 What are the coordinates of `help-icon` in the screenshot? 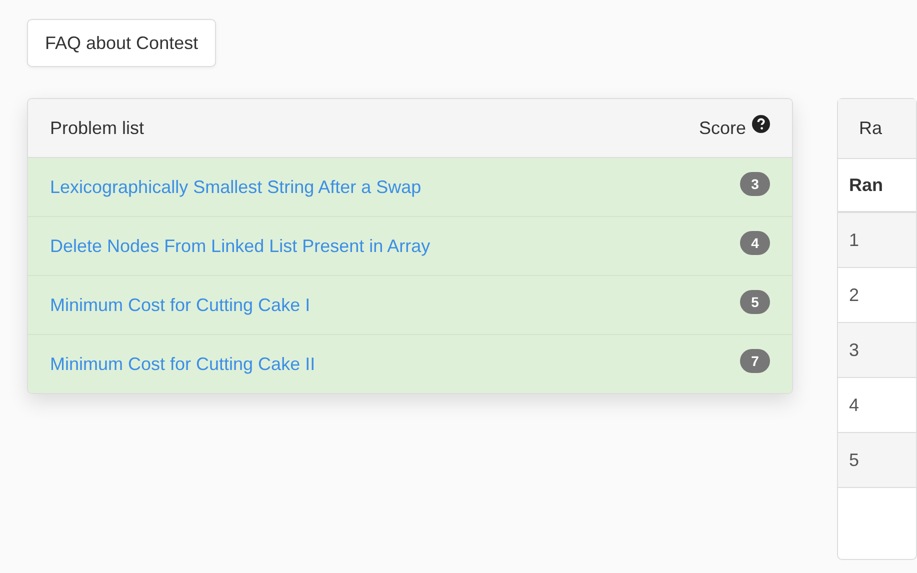 It's located at (761, 124).